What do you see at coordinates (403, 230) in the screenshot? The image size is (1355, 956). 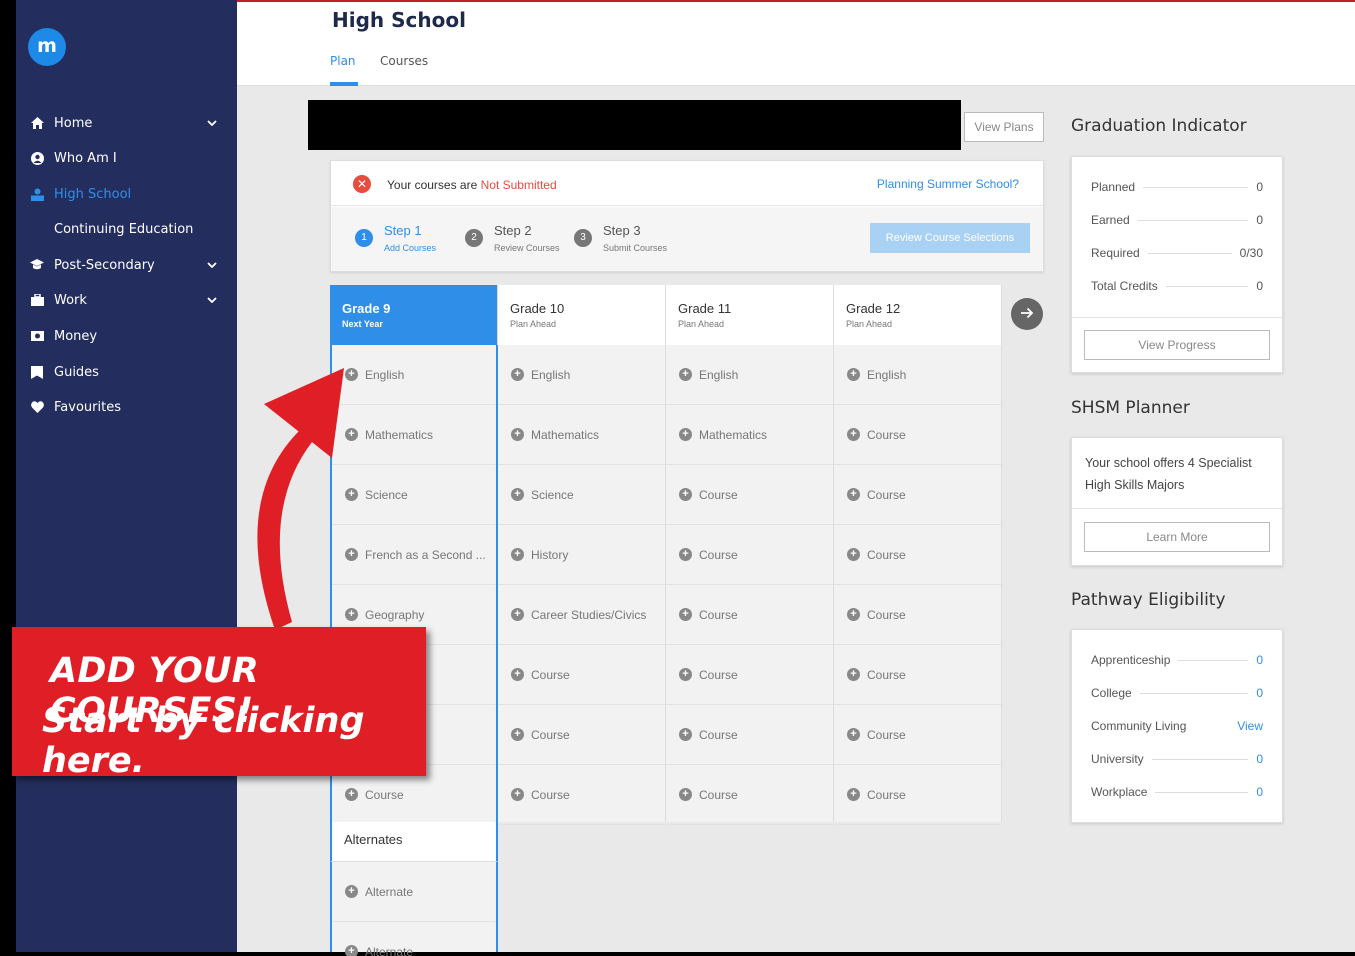 I see `step-1-title: Step 1` at bounding box center [403, 230].